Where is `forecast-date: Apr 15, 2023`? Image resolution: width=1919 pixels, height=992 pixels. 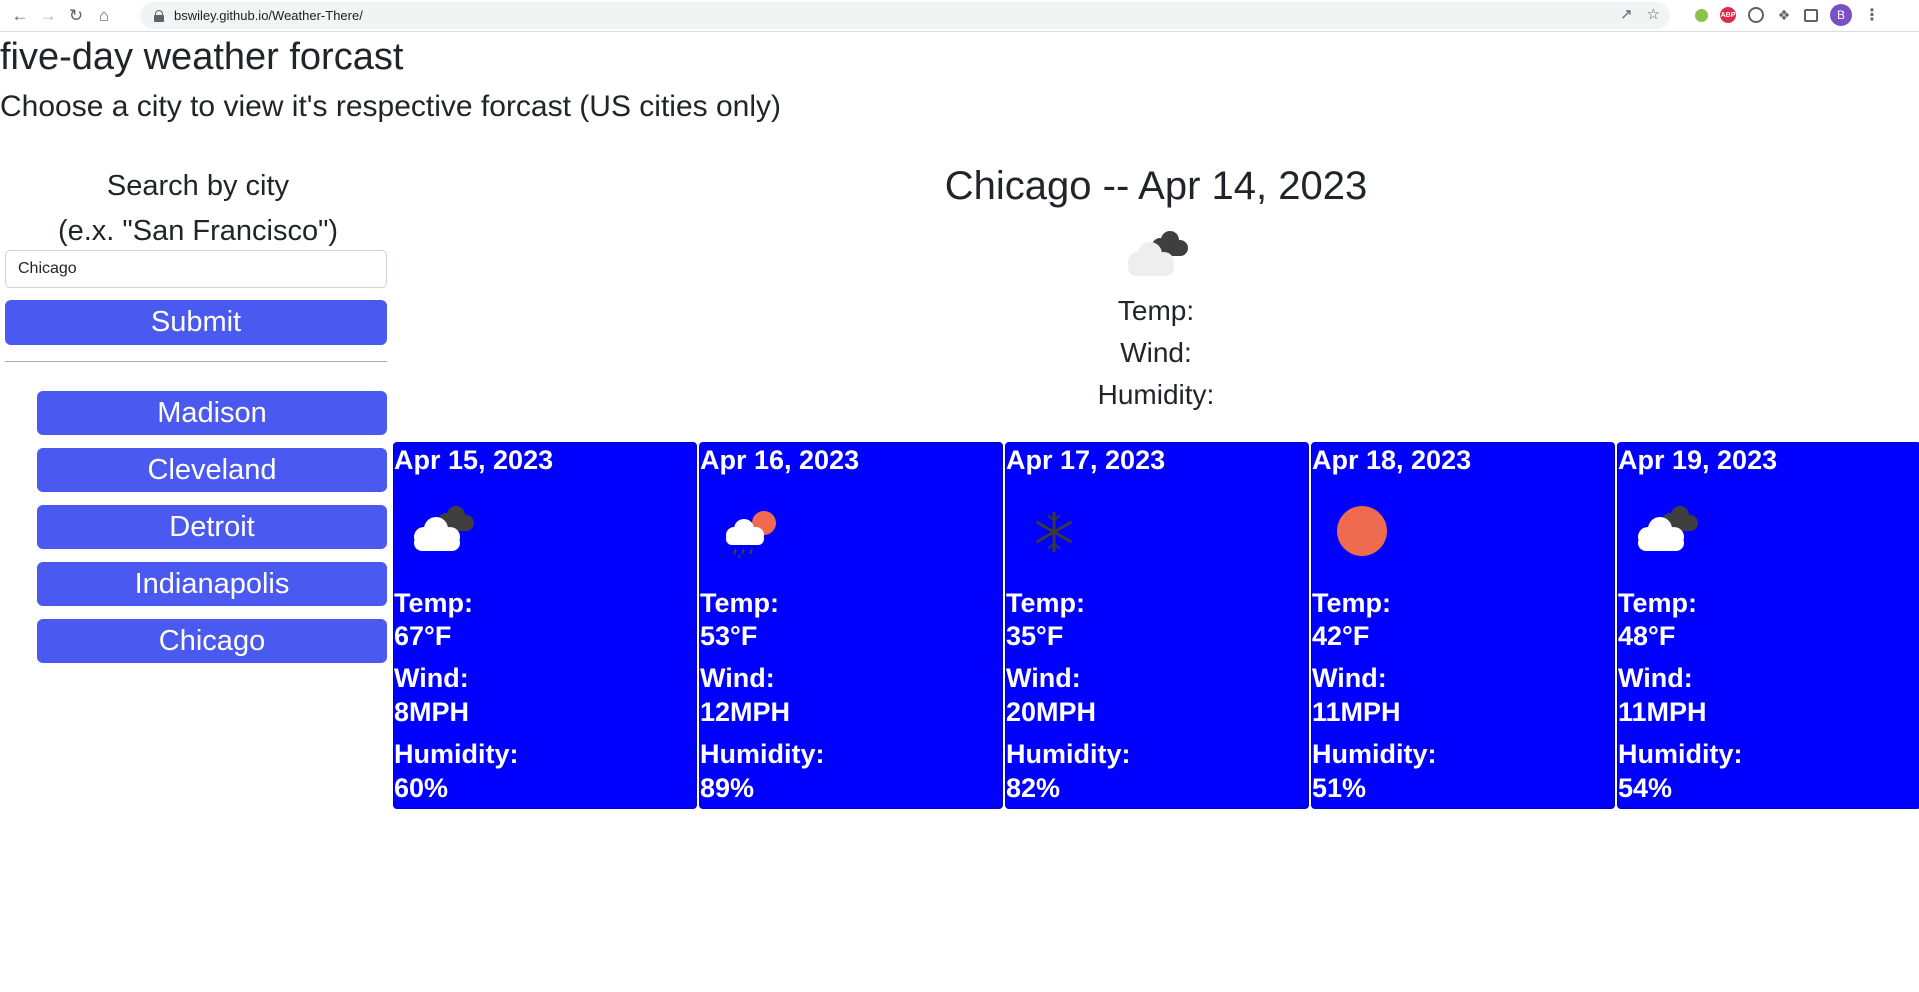 forecast-date: Apr 15, 2023 is located at coordinates (474, 460).